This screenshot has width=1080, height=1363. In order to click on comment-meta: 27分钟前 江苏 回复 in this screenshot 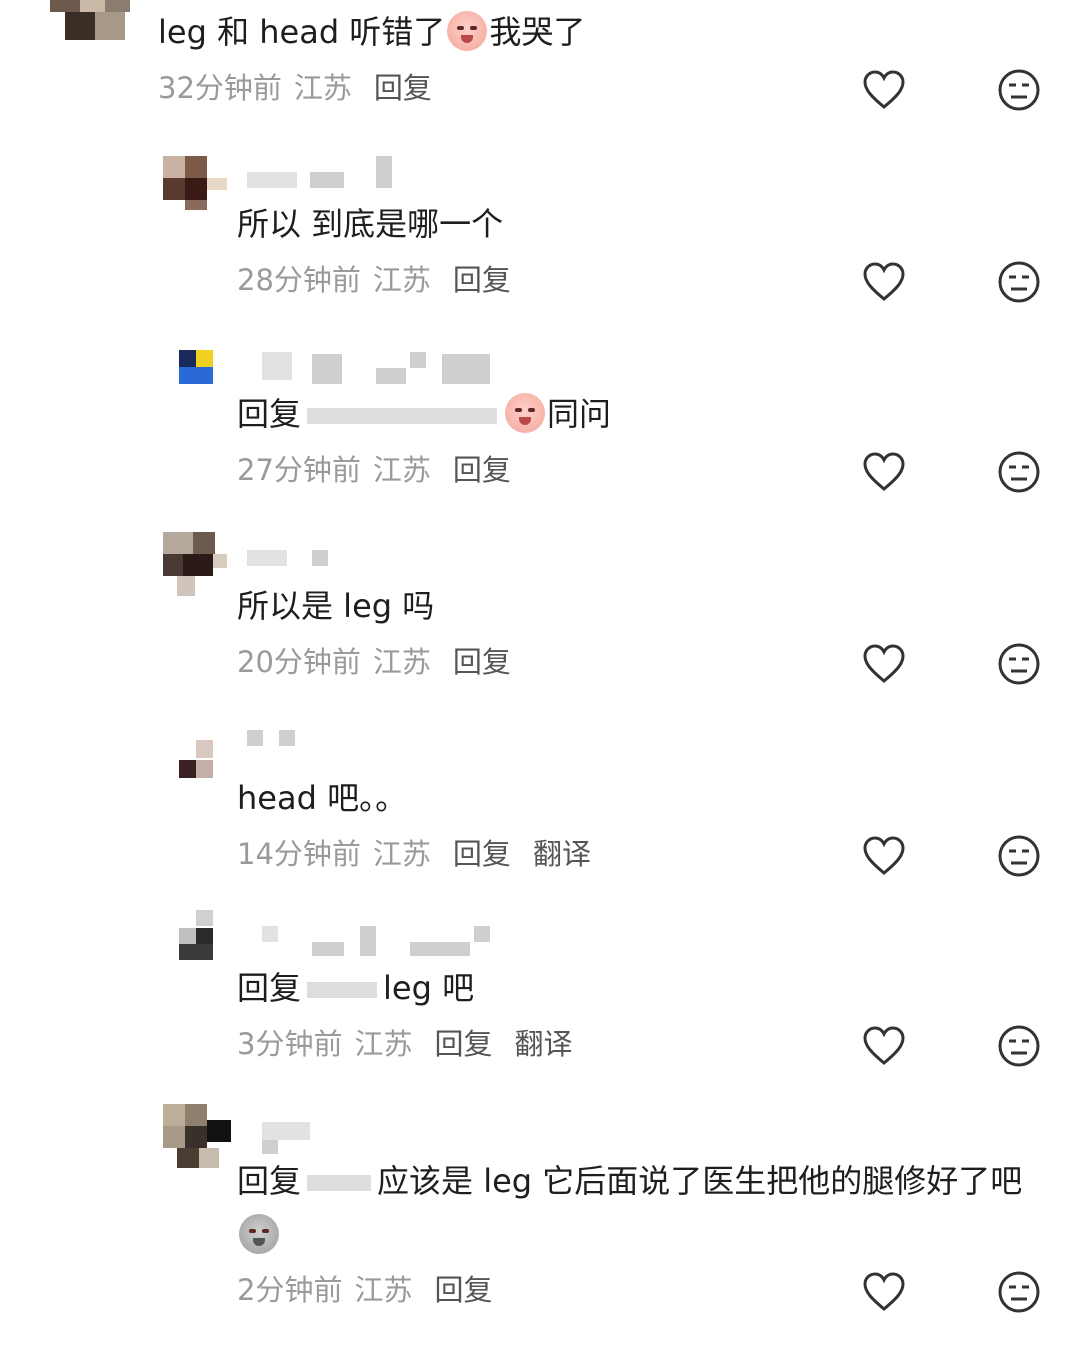, I will do `click(374, 470)`.